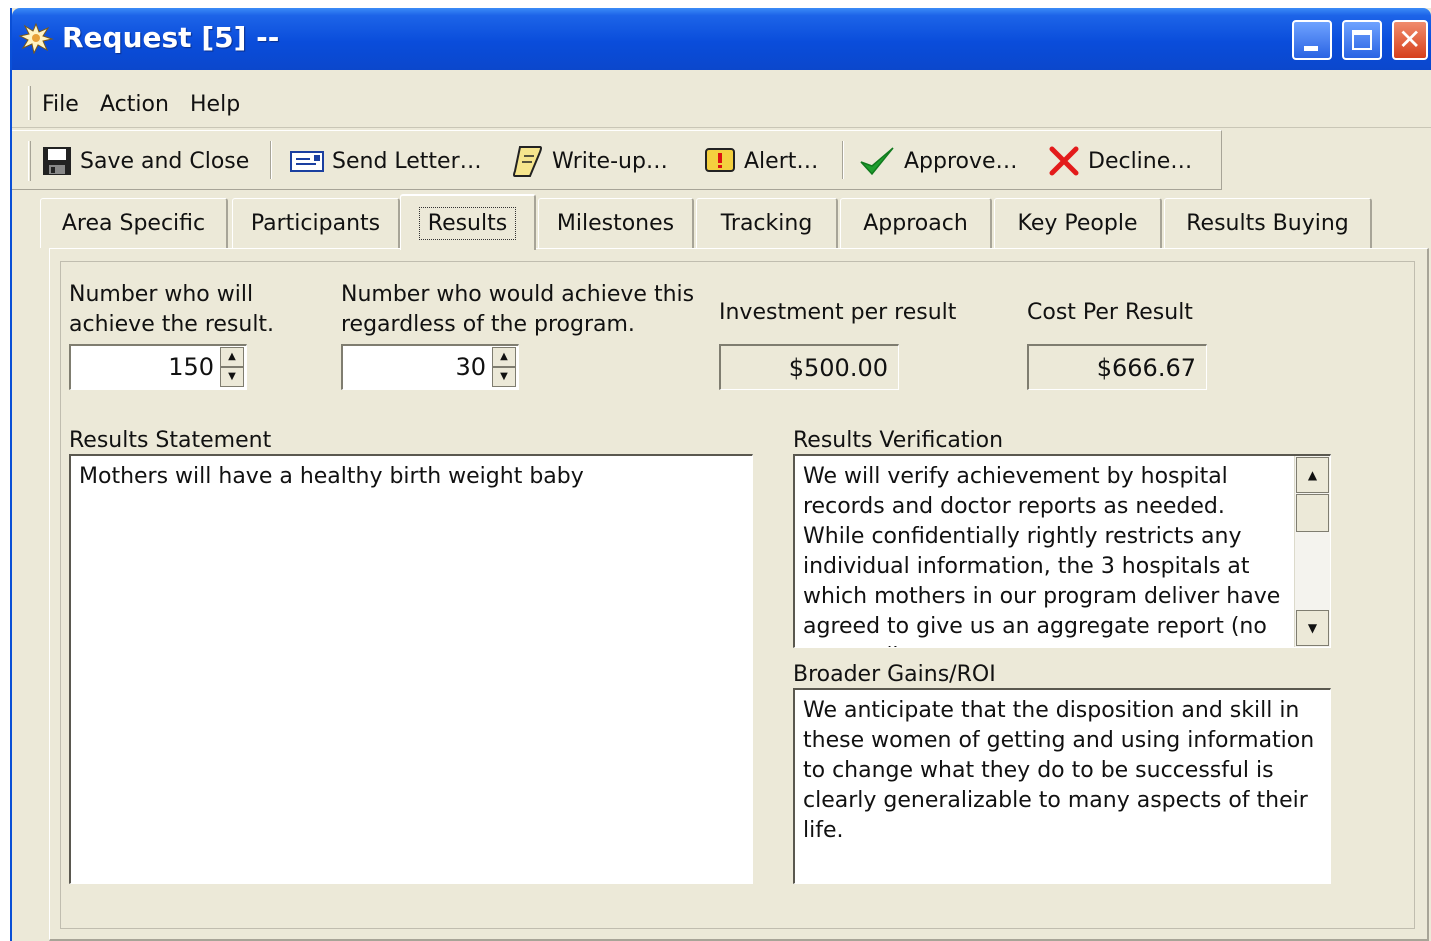 The height and width of the screenshot is (941, 1431). I want to click on menu-help: Help, so click(215, 104).